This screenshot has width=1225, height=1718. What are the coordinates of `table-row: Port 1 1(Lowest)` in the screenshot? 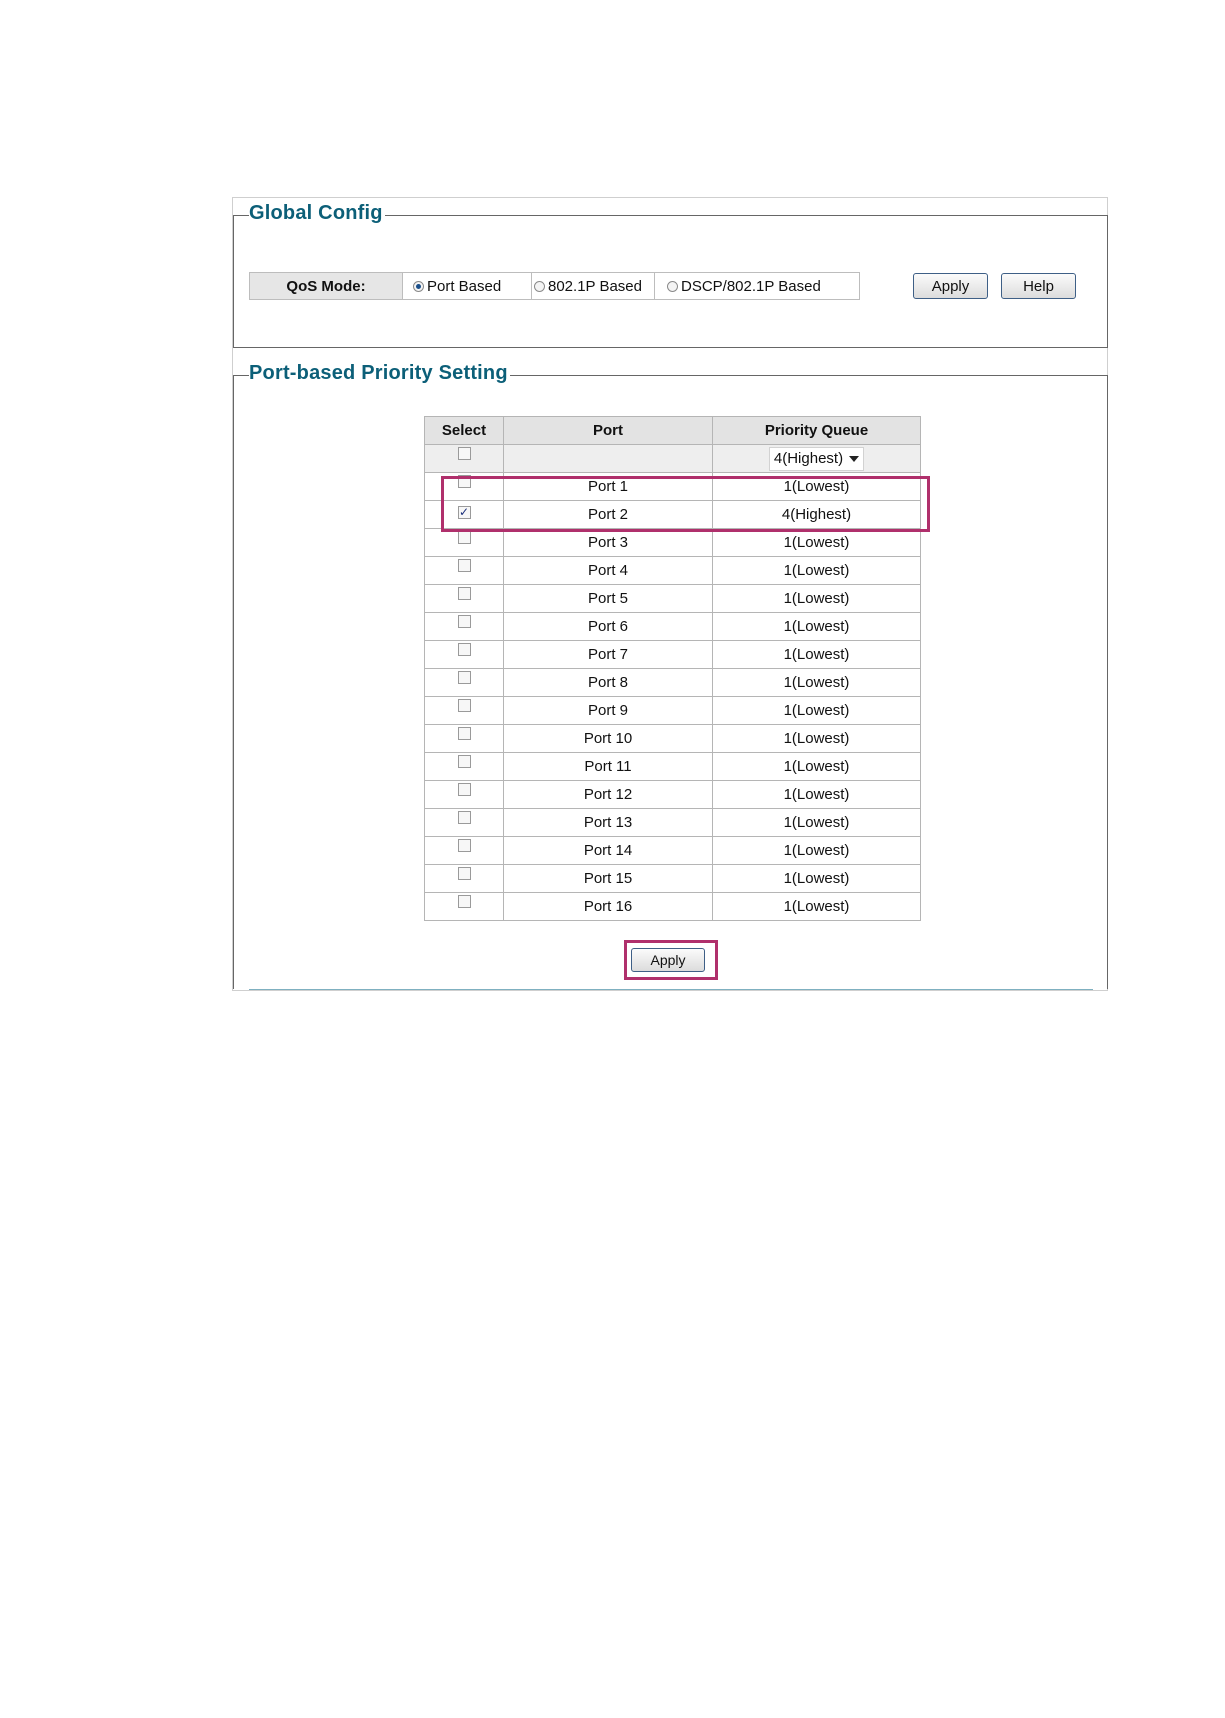 It's located at (672, 486).